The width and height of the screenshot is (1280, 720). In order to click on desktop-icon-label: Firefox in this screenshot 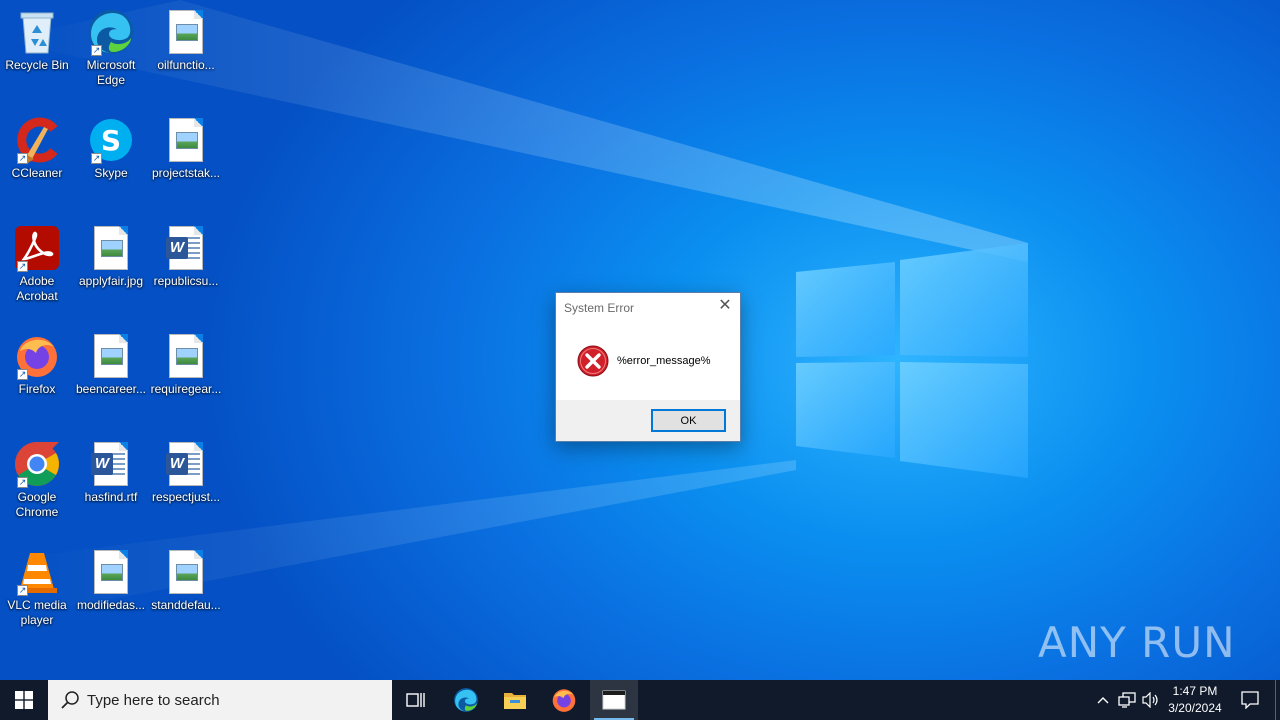, I will do `click(37, 389)`.